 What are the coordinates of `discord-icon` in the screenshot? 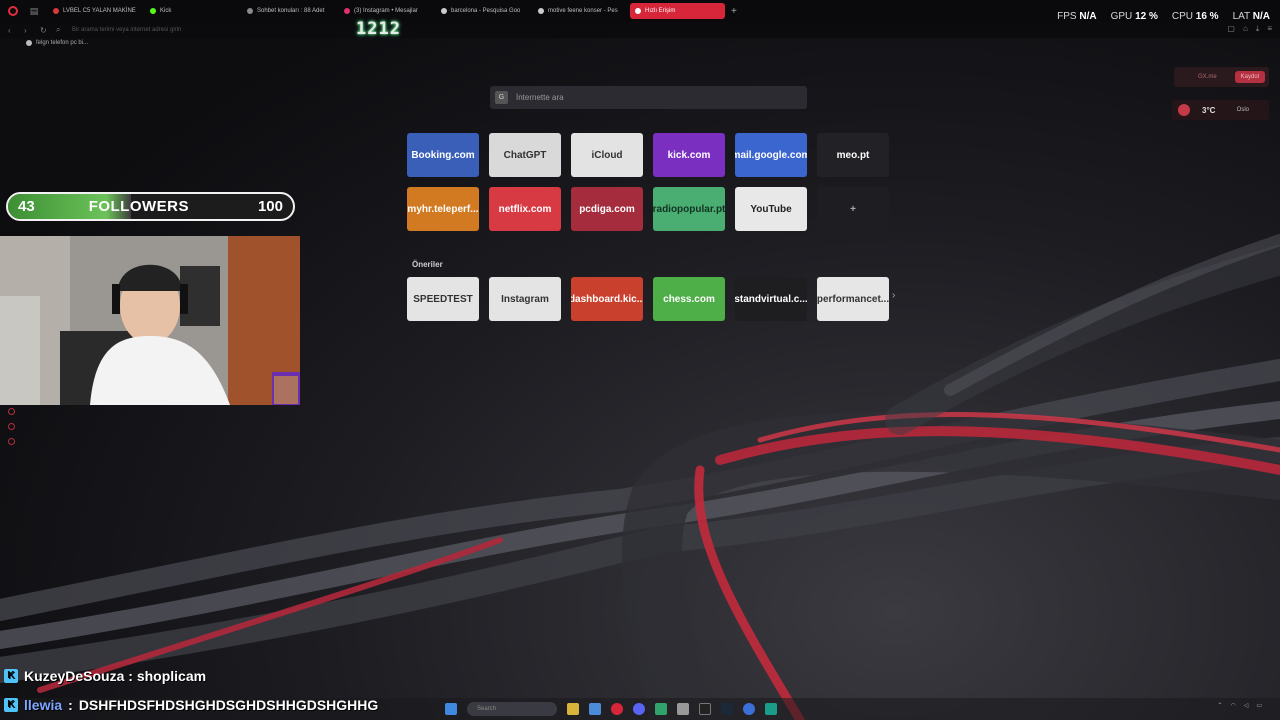 It's located at (639, 709).